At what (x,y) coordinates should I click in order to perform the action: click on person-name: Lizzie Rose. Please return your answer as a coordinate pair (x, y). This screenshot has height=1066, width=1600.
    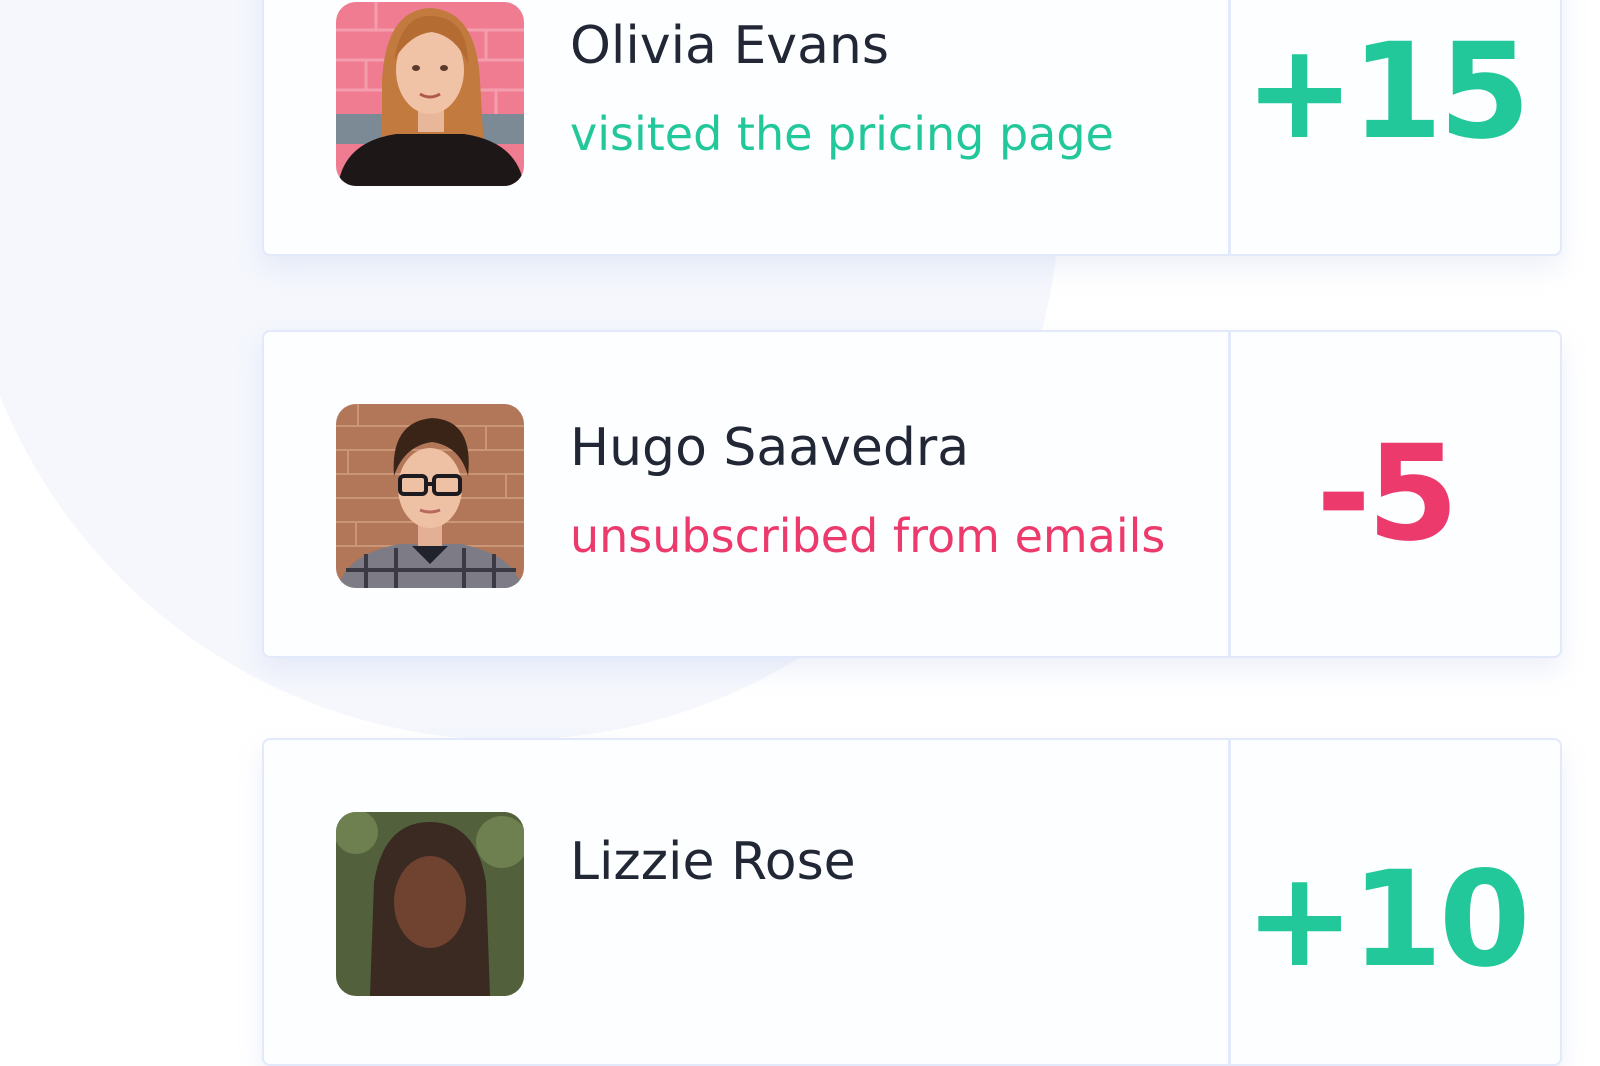
    Looking at the image, I should click on (713, 862).